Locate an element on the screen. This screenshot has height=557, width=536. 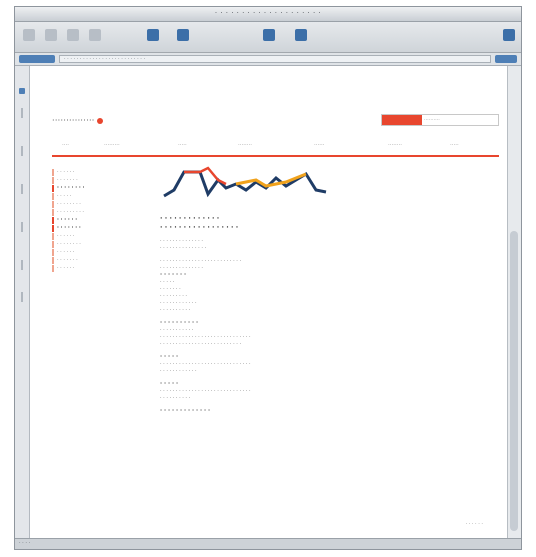
address-label-button is located at coordinates (37, 59).